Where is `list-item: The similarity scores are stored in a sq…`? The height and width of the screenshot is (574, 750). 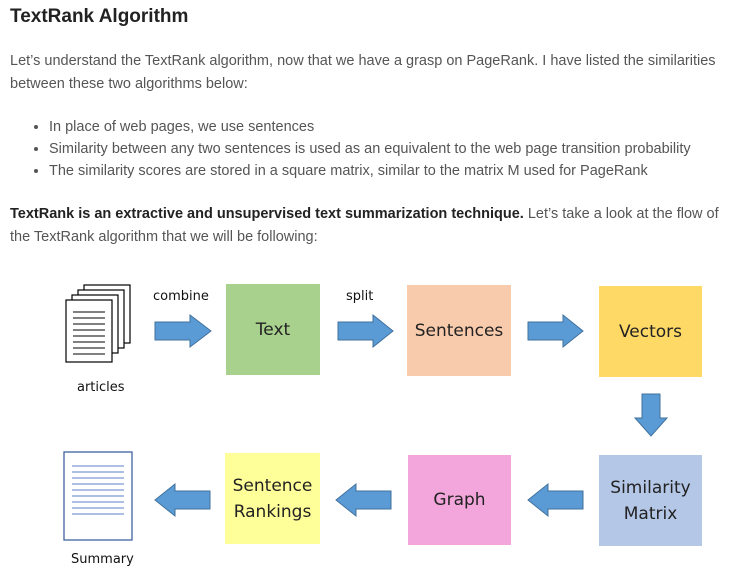 list-item: The similarity scores are stored in a sq… is located at coordinates (370, 171).